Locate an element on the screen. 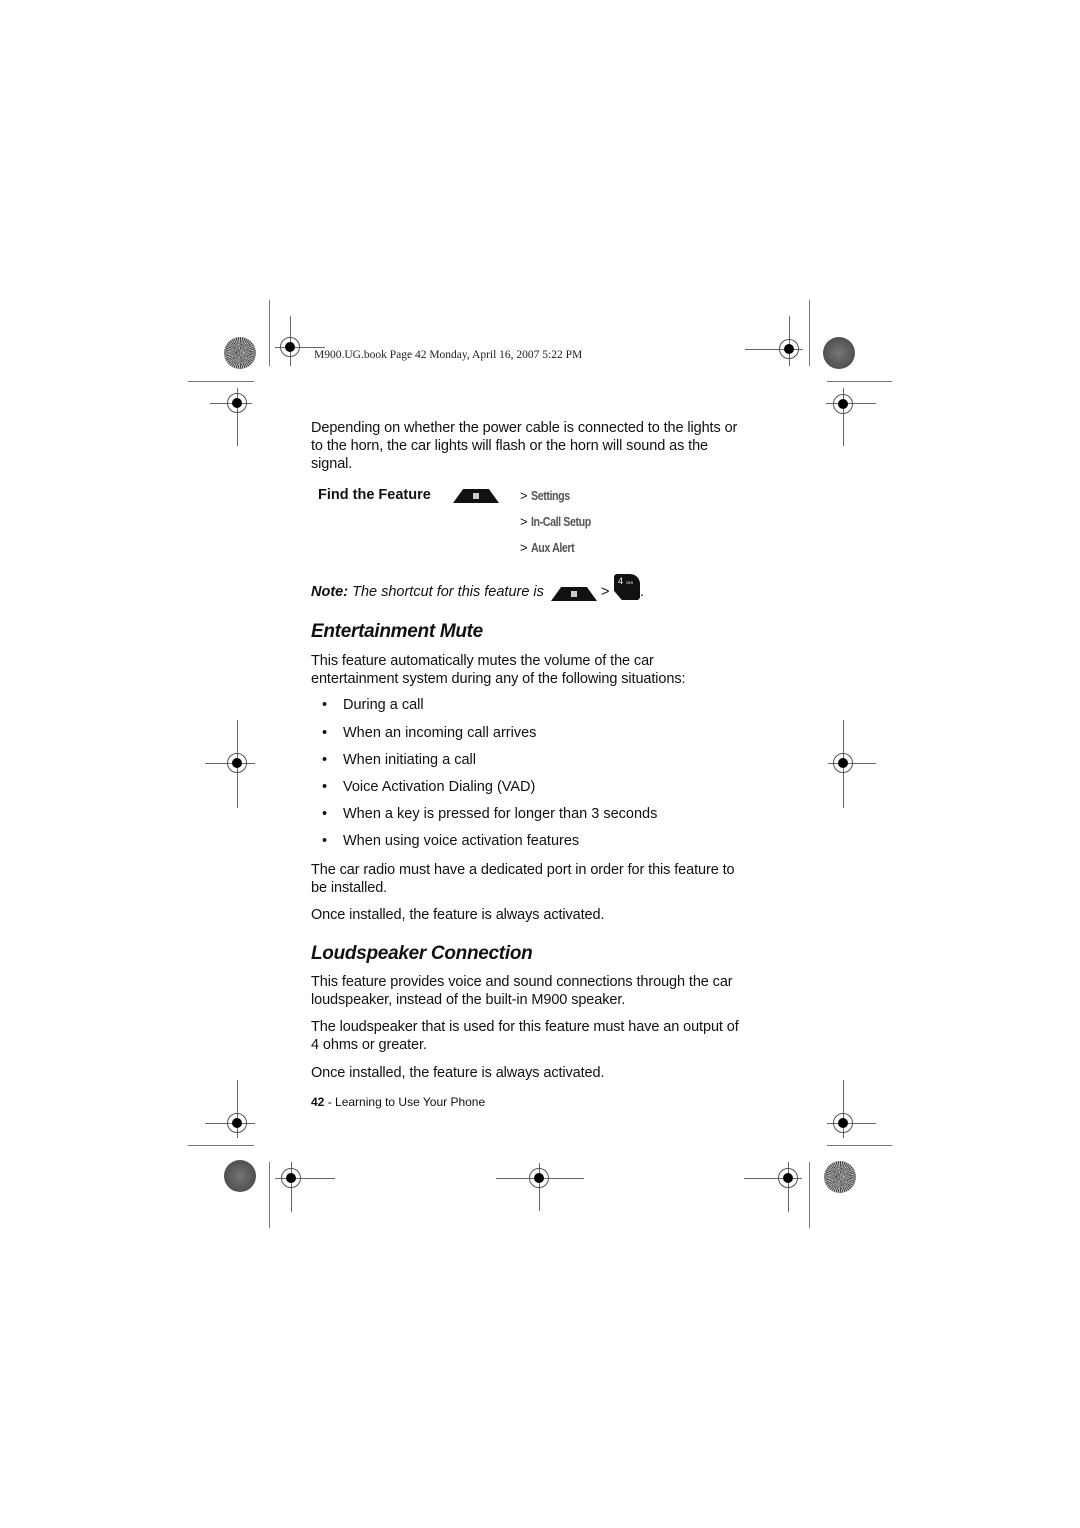  section-title-loudspeaker-connection: Loudspeaker Connection is located at coordinates (422, 953).